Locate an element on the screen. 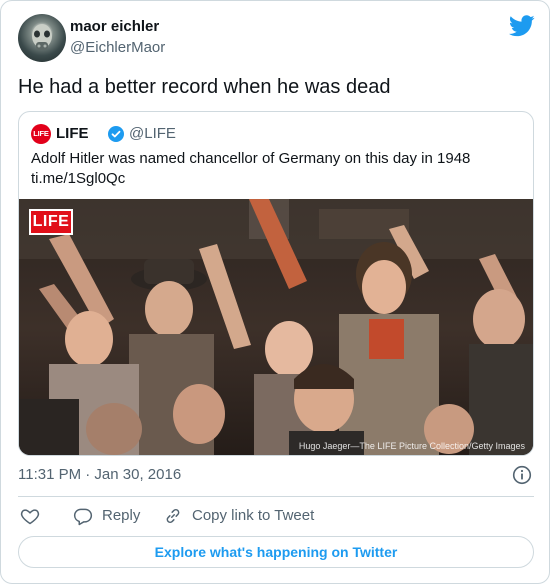 The height and width of the screenshot is (584, 550). author-handle: @EichlerMaor is located at coordinates (117, 48).